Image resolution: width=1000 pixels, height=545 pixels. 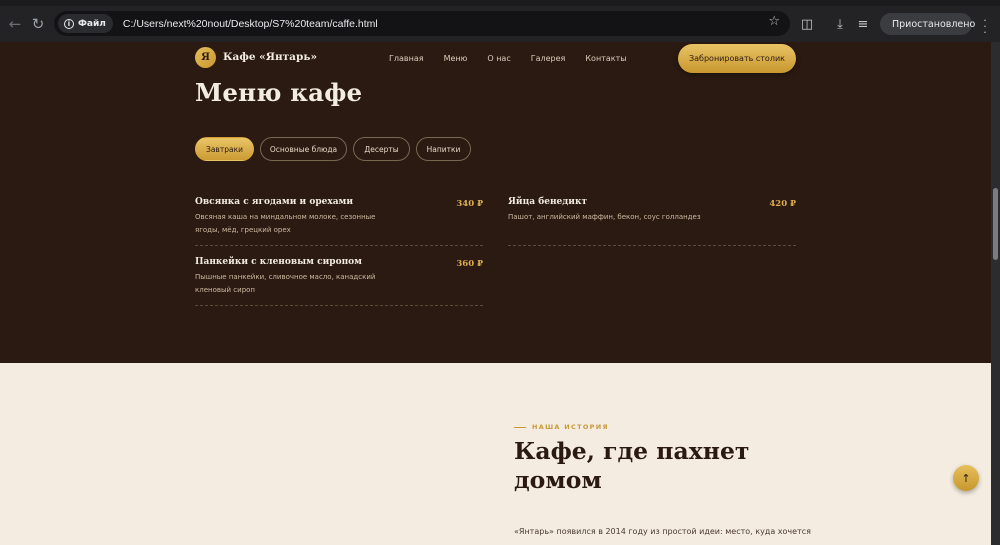 I want to click on reserve-table-button: Забронировать столик, so click(x=737, y=58).